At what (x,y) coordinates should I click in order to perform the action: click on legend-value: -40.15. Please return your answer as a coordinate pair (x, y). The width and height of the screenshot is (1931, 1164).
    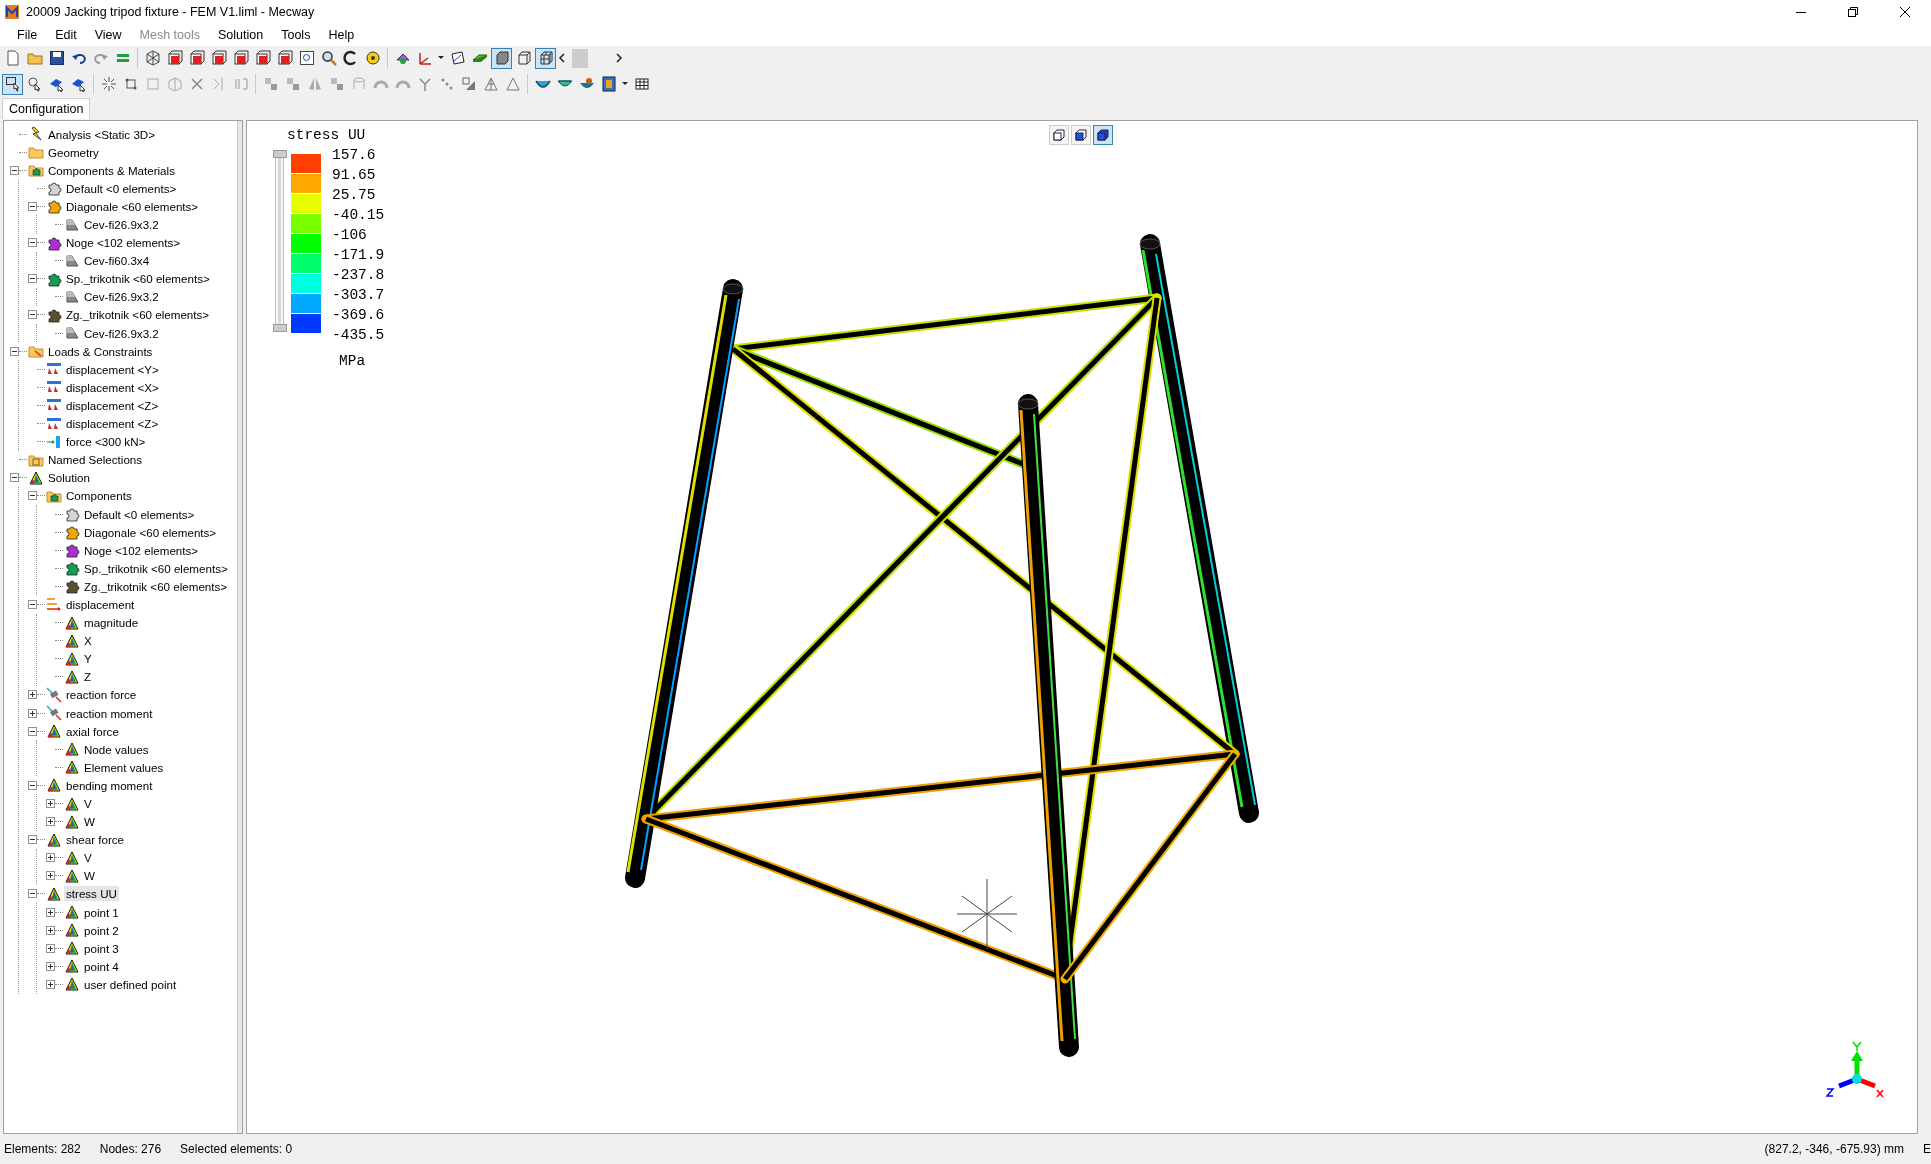
    Looking at the image, I should click on (358, 215).